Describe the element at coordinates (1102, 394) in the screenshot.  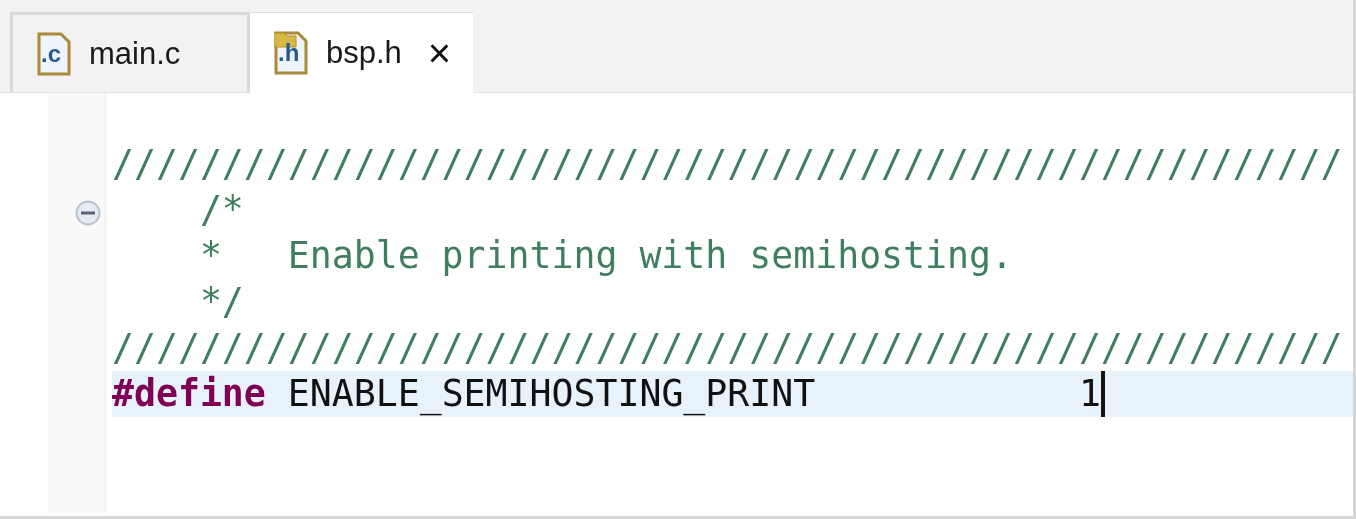
I see `text-cursor` at that location.